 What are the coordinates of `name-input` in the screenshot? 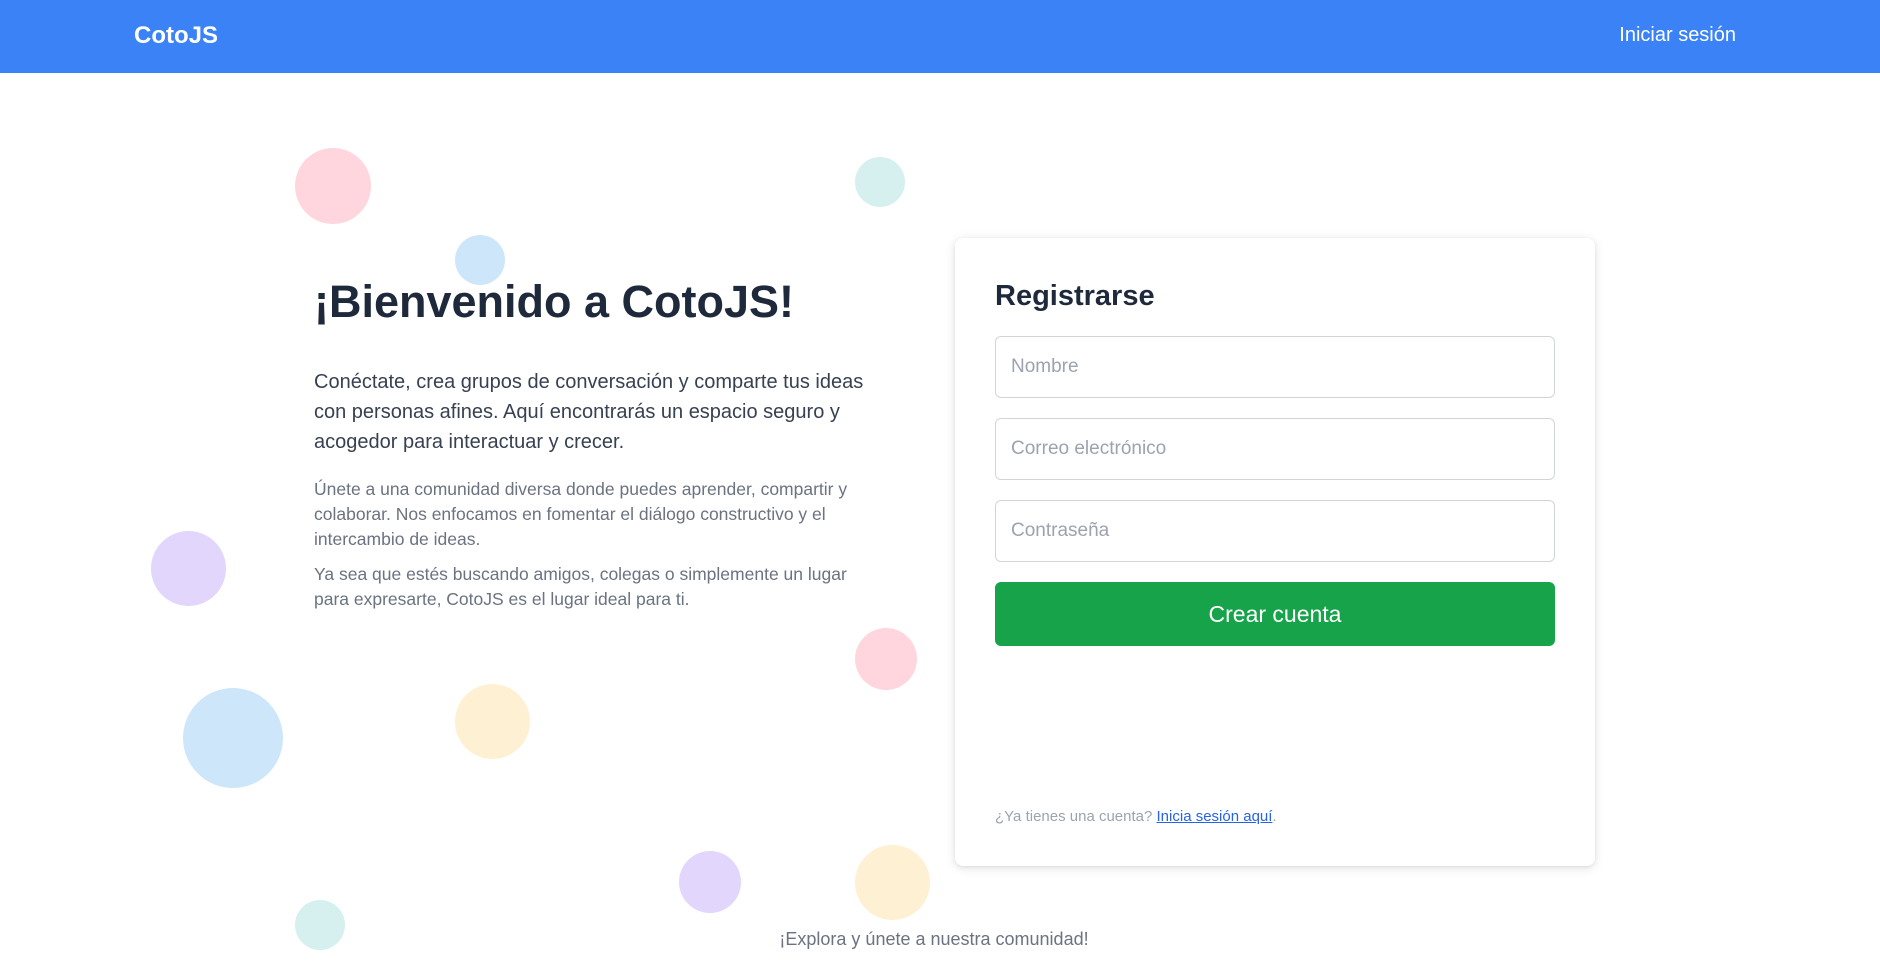 It's located at (1275, 367).